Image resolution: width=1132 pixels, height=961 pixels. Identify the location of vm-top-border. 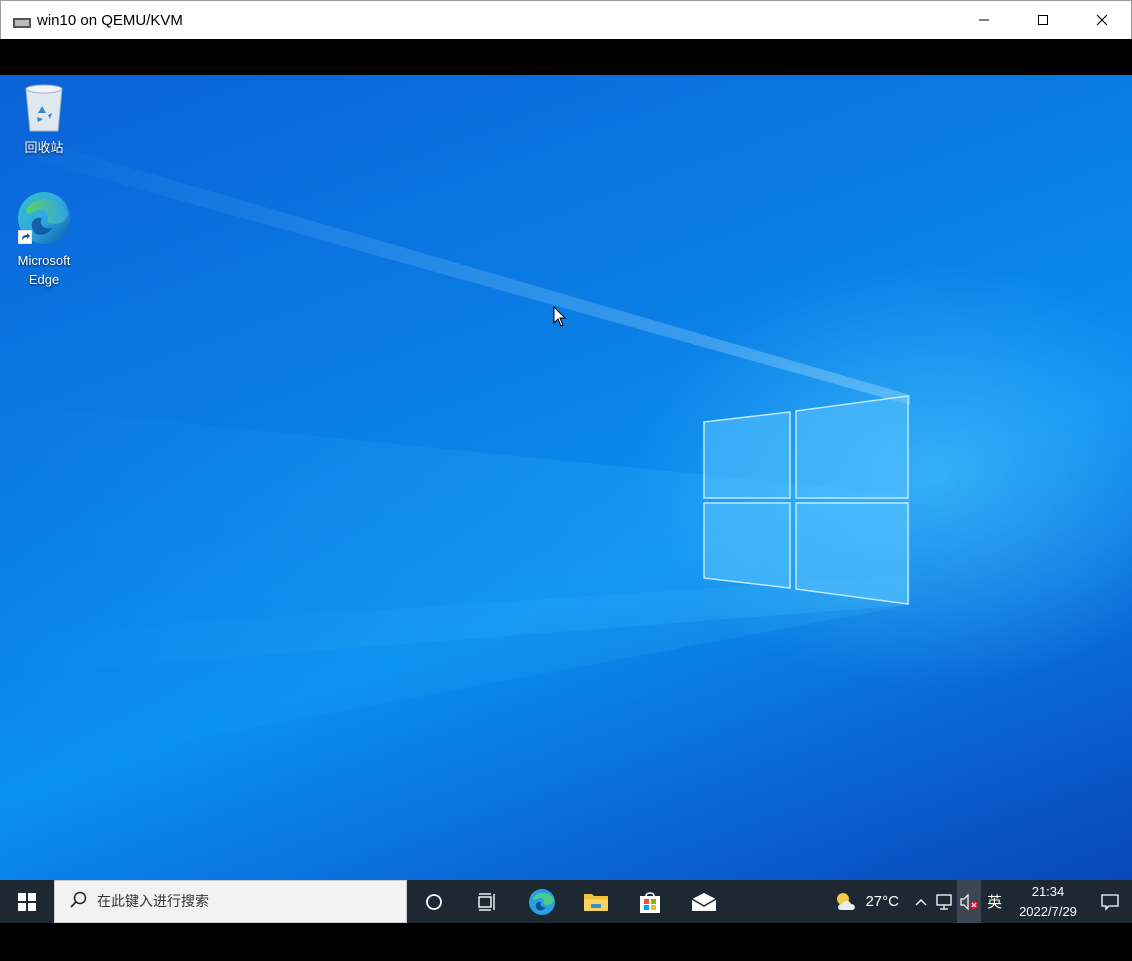
(566, 57).